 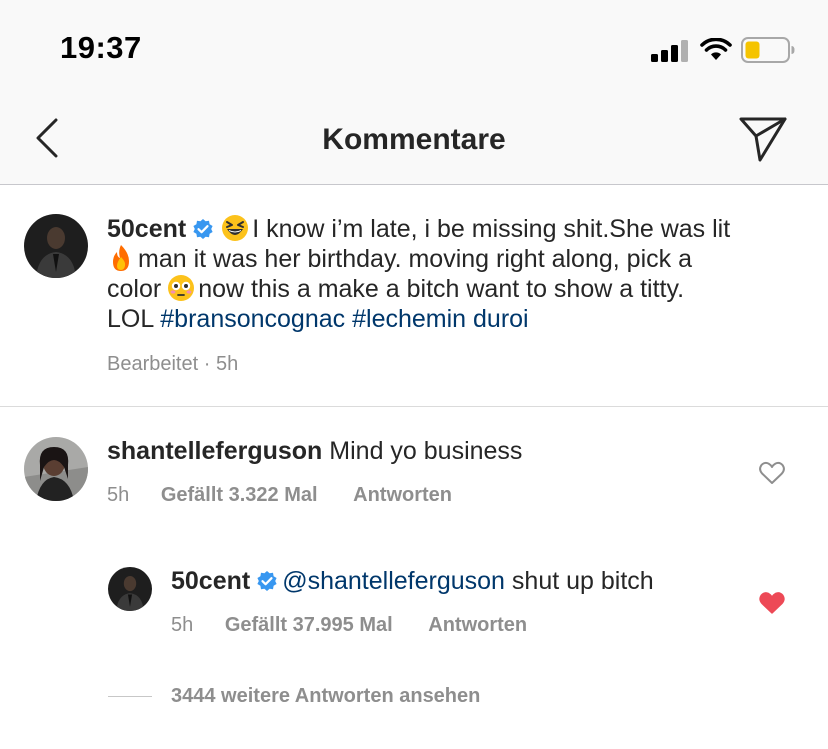 I want to click on reply-username: 50cent, so click(x=210, y=581).